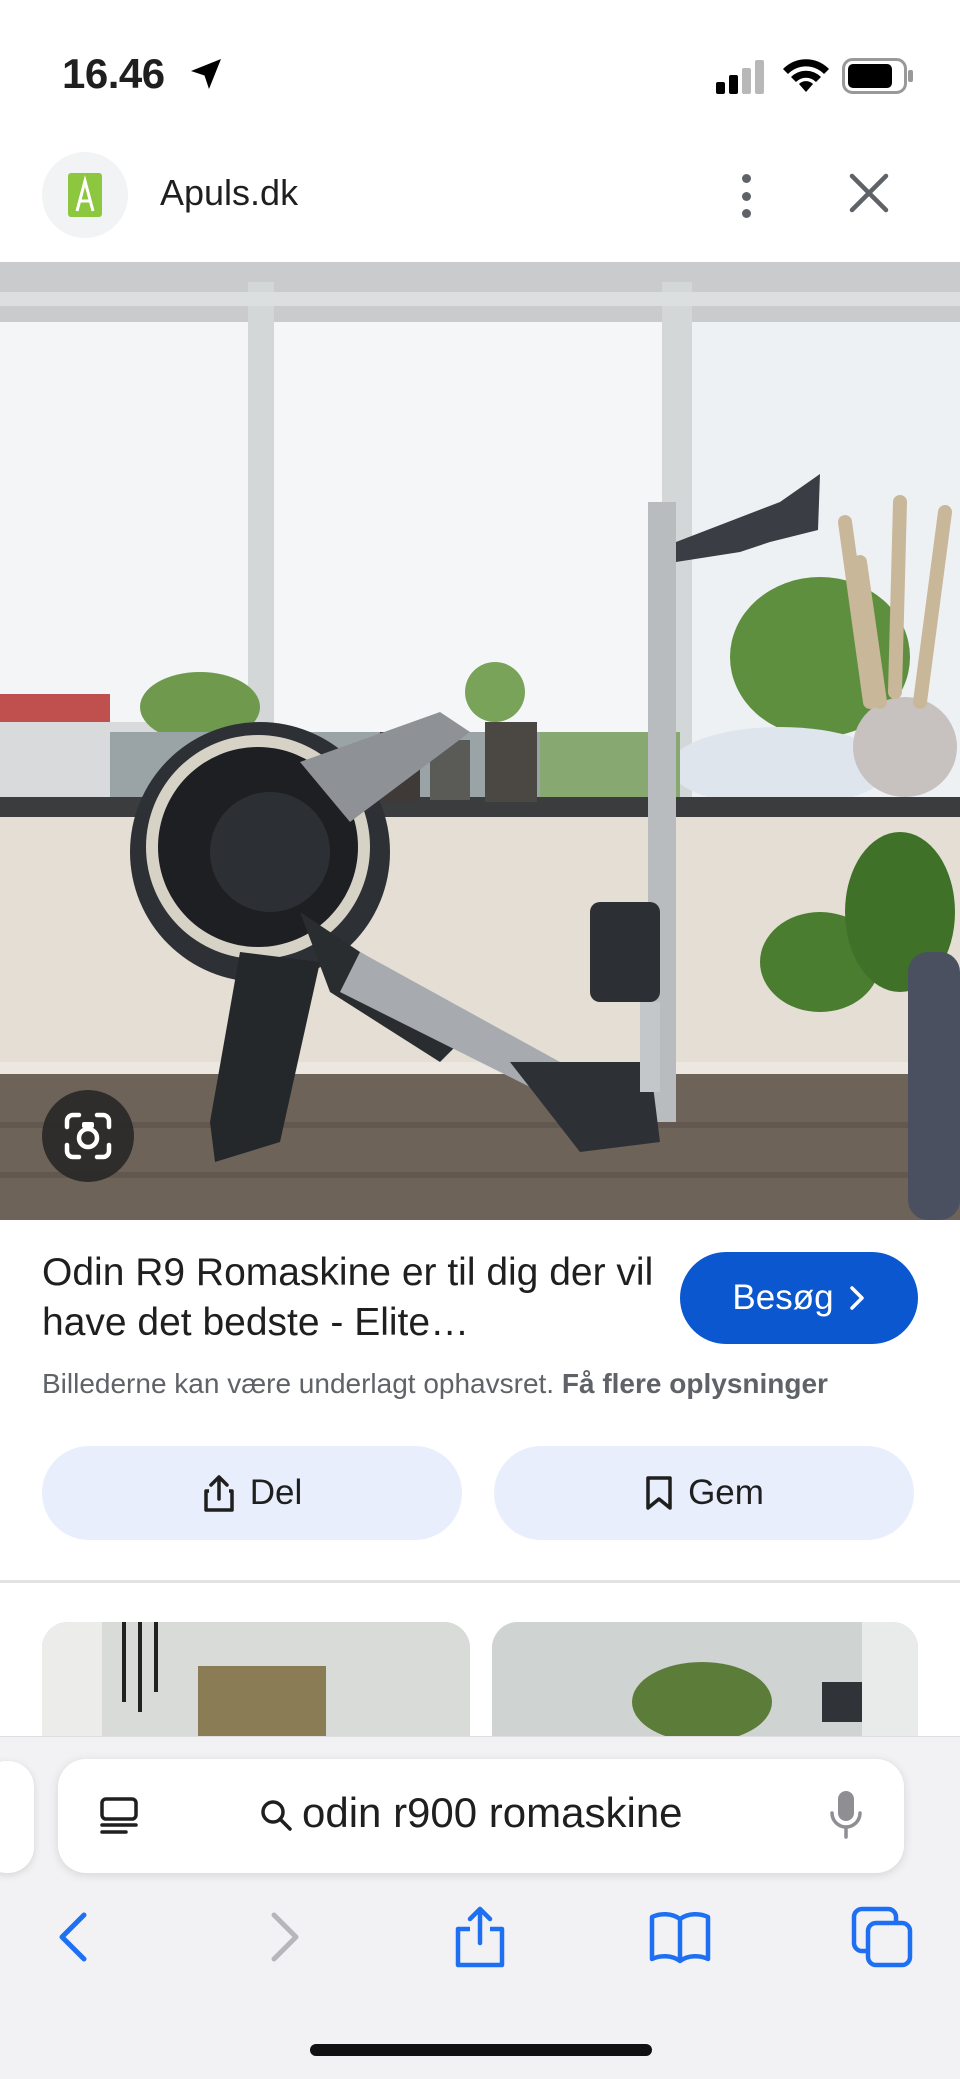  Describe the element at coordinates (783, 1297) in the screenshot. I see `visit-button-label: Besøg` at that location.